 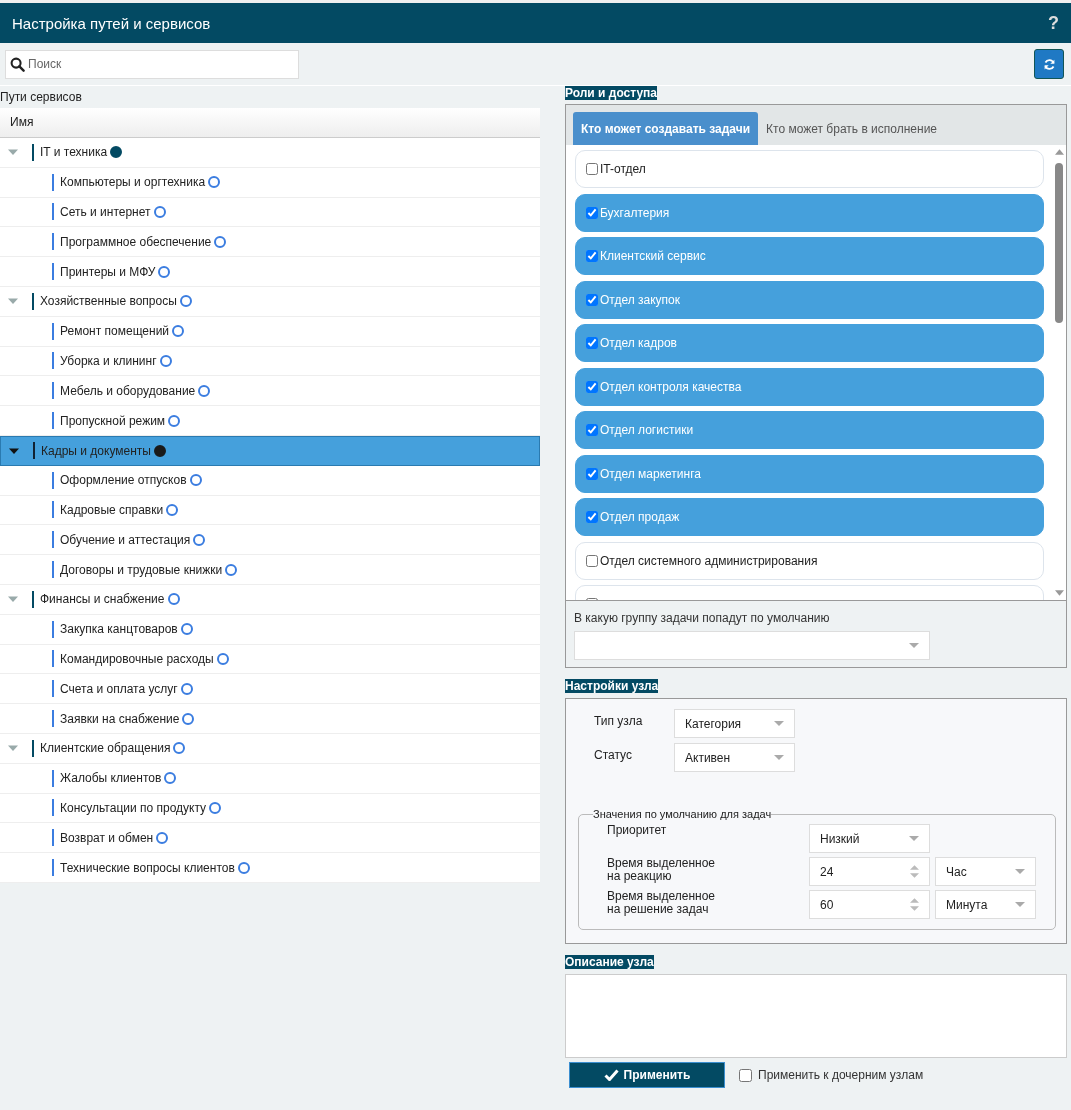 I want to click on tree-label: Уборка и клининг, so click(x=108, y=360).